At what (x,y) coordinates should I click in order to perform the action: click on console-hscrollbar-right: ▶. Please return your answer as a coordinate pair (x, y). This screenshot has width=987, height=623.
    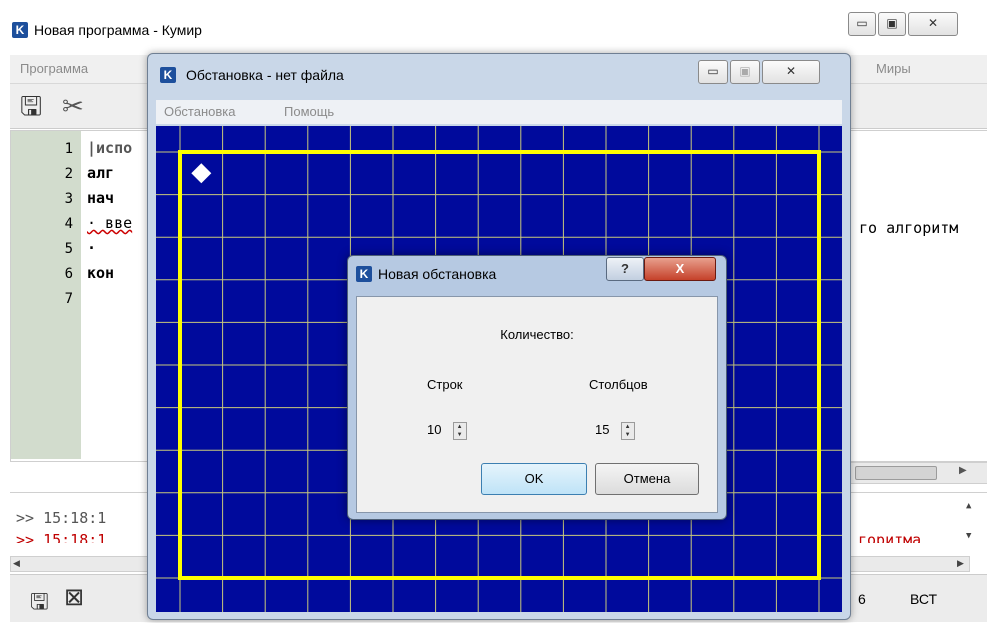
    Looking at the image, I should click on (909, 564).